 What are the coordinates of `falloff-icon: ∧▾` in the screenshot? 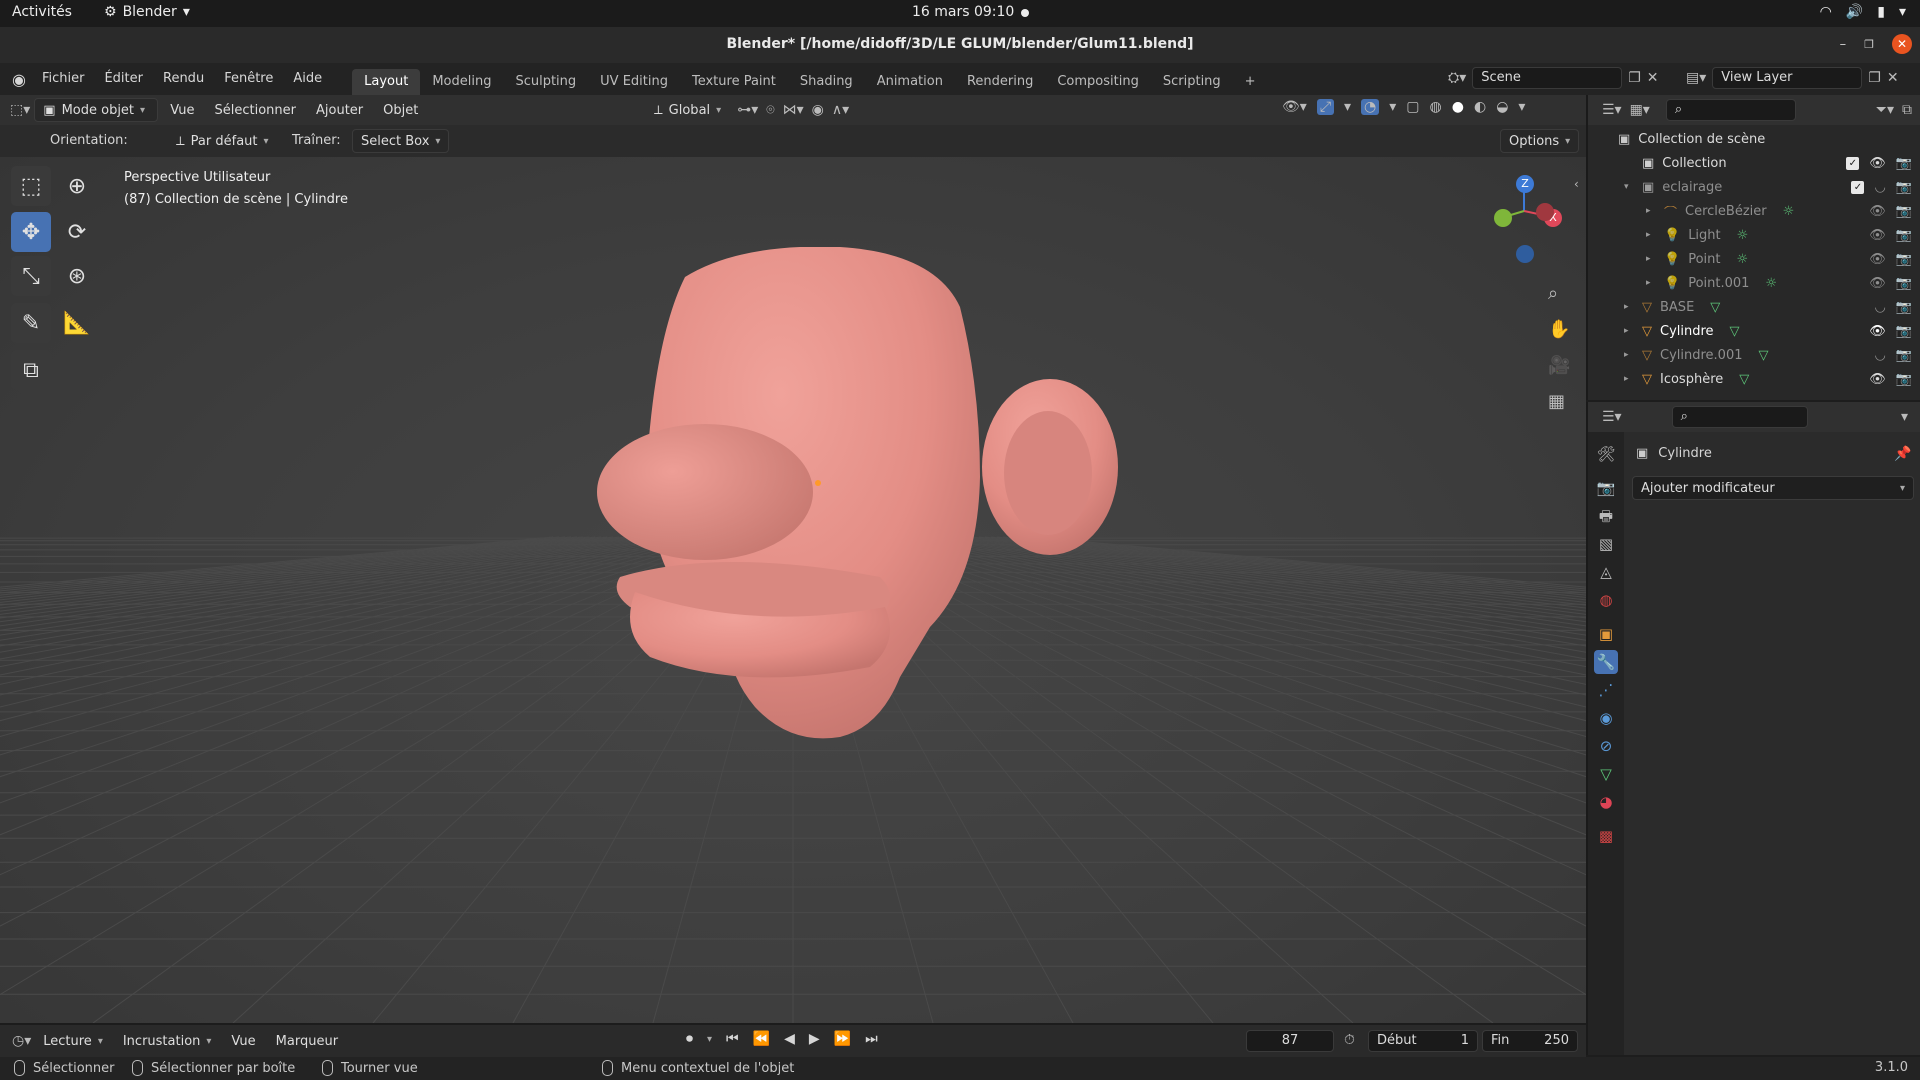 It's located at (840, 110).